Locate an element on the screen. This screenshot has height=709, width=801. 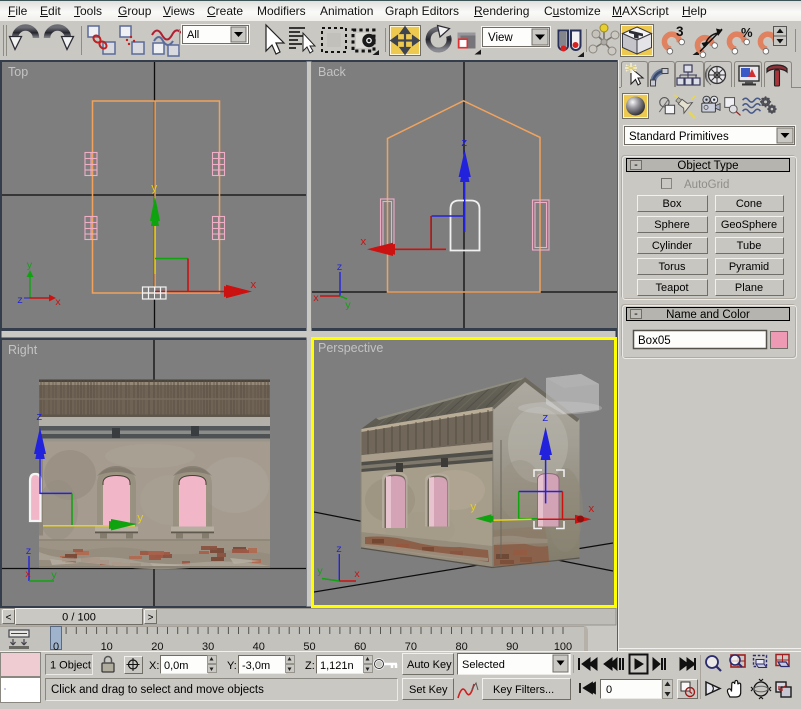
svg-text: View is located at coordinates (500, 38).